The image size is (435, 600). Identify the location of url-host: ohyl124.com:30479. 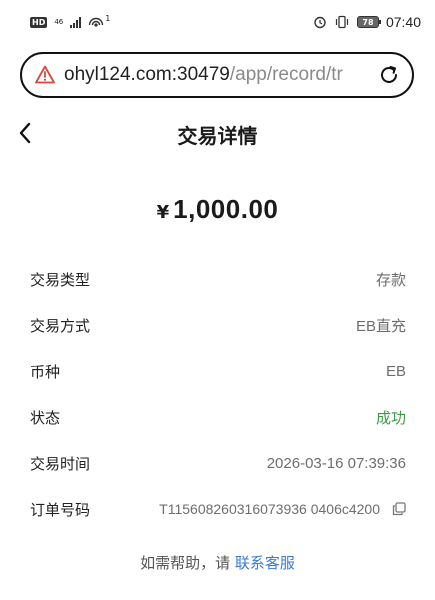
(147, 74).